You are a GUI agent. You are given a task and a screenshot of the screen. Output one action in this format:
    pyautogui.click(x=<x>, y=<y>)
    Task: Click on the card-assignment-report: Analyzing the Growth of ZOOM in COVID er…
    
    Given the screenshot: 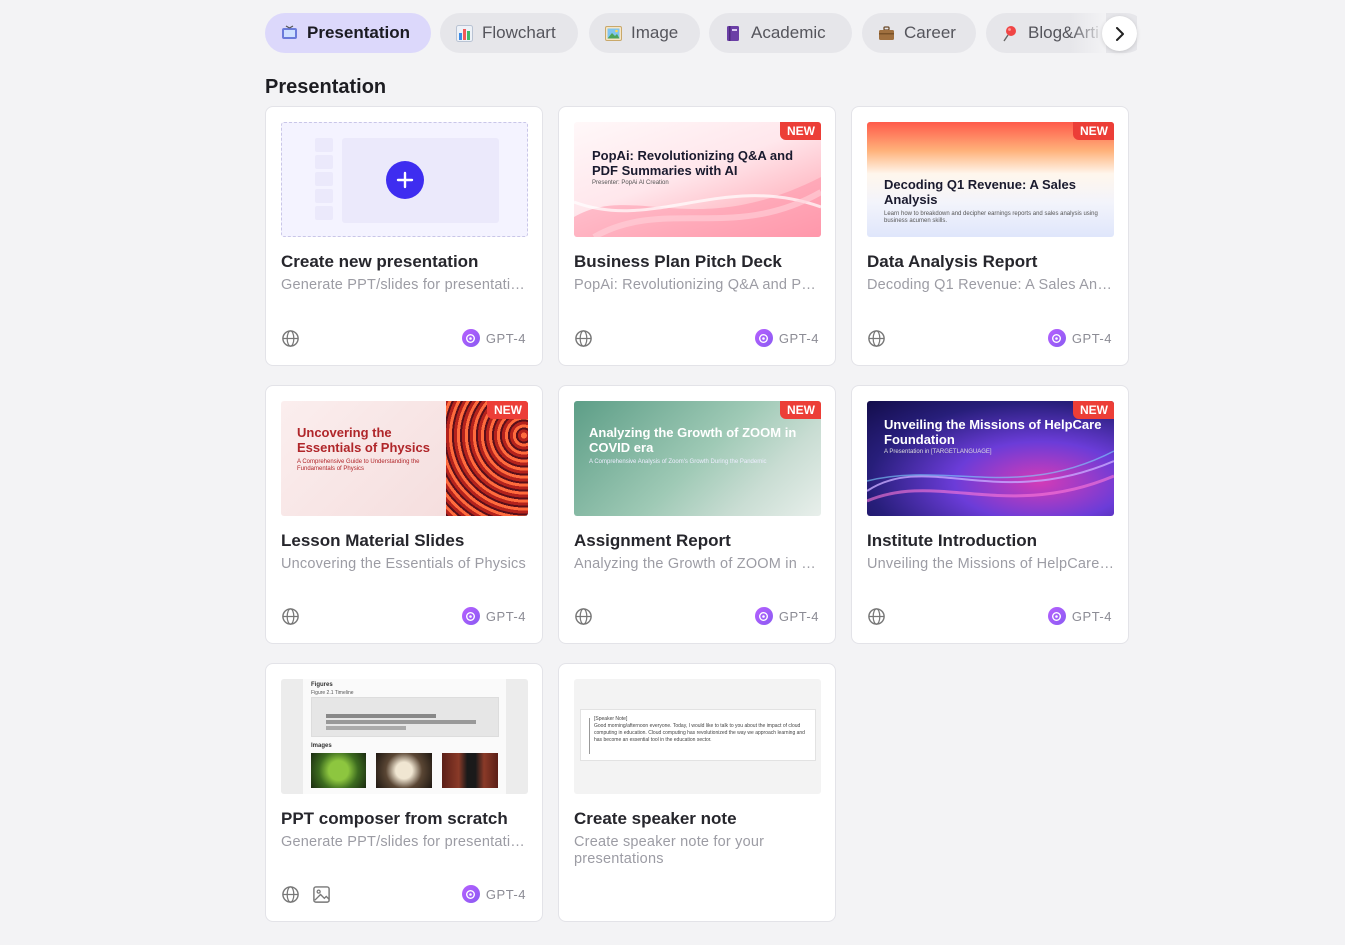 What is the action you would take?
    pyautogui.click(x=697, y=514)
    